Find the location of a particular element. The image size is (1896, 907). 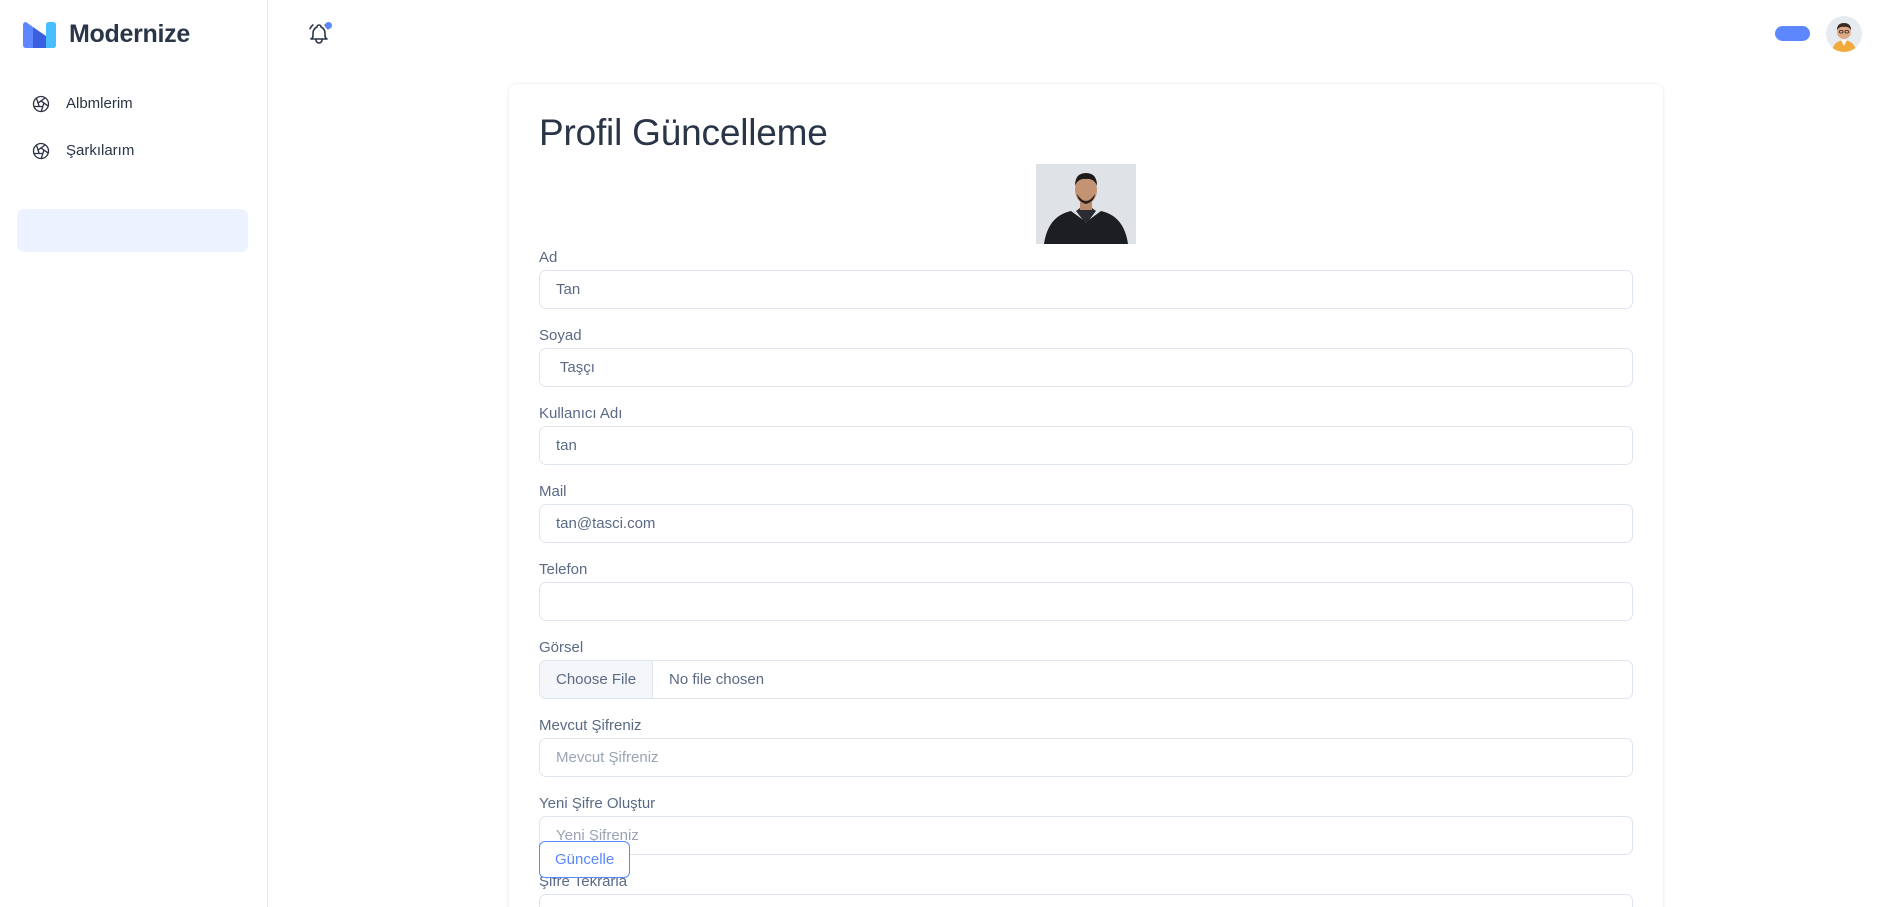

brand-name: Modernize is located at coordinates (129, 34).